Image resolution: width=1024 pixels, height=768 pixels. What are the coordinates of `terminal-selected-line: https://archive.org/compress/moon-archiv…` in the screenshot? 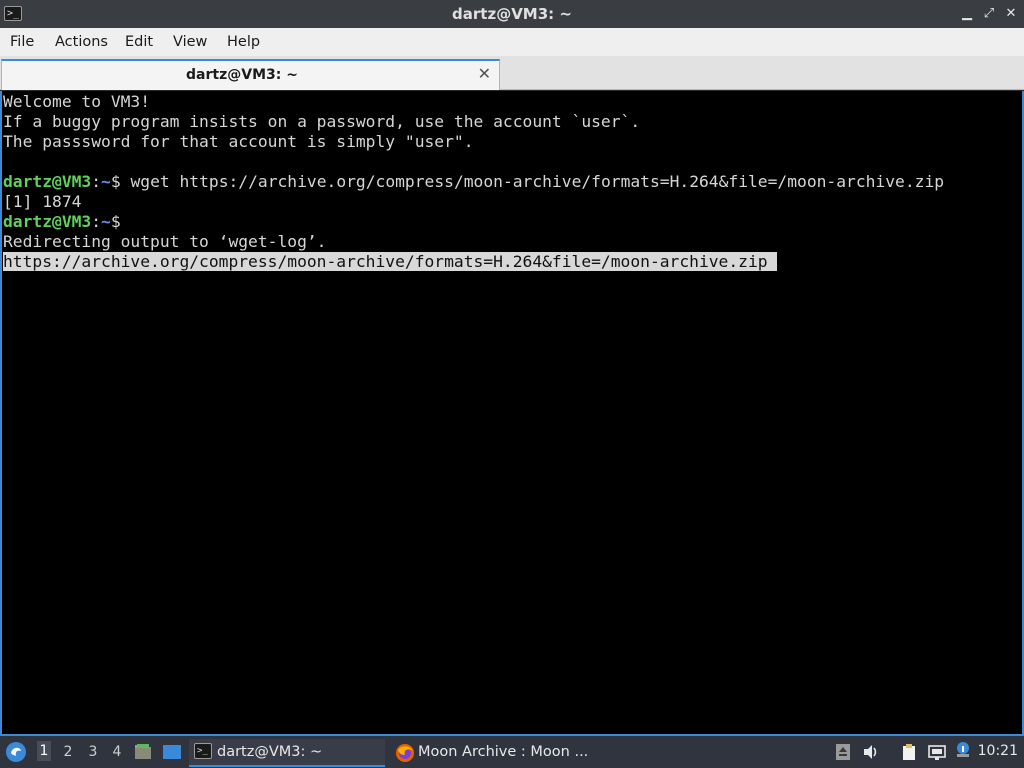 It's located at (390, 262).